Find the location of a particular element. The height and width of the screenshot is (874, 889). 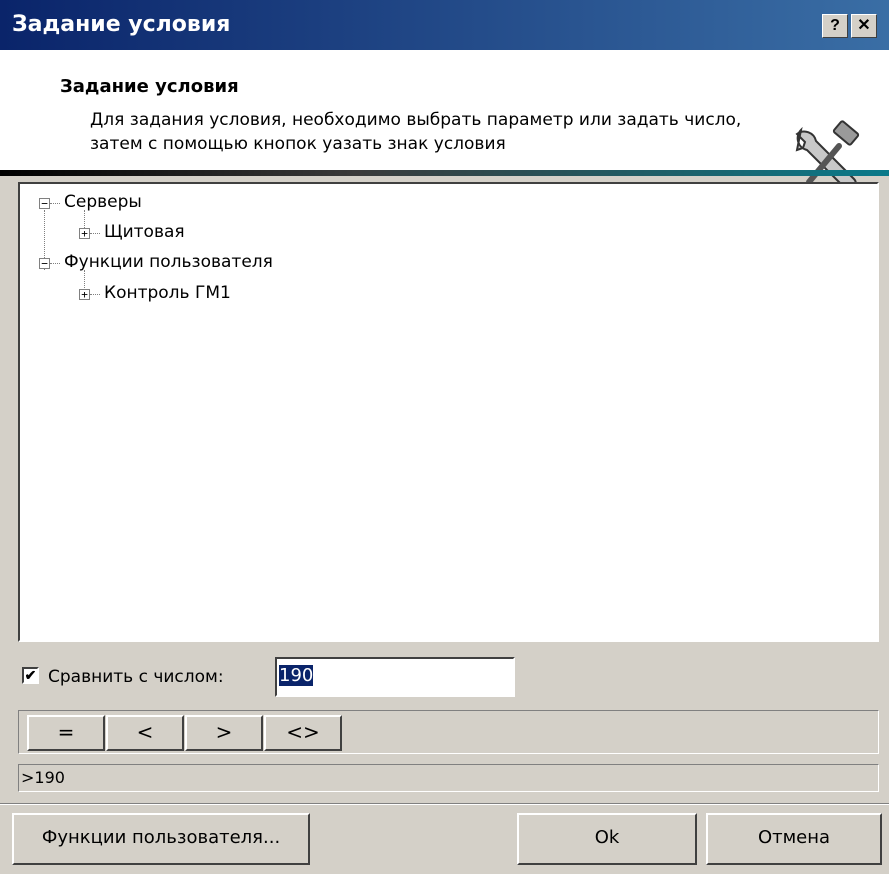

ok-button: Ok is located at coordinates (607, 839).